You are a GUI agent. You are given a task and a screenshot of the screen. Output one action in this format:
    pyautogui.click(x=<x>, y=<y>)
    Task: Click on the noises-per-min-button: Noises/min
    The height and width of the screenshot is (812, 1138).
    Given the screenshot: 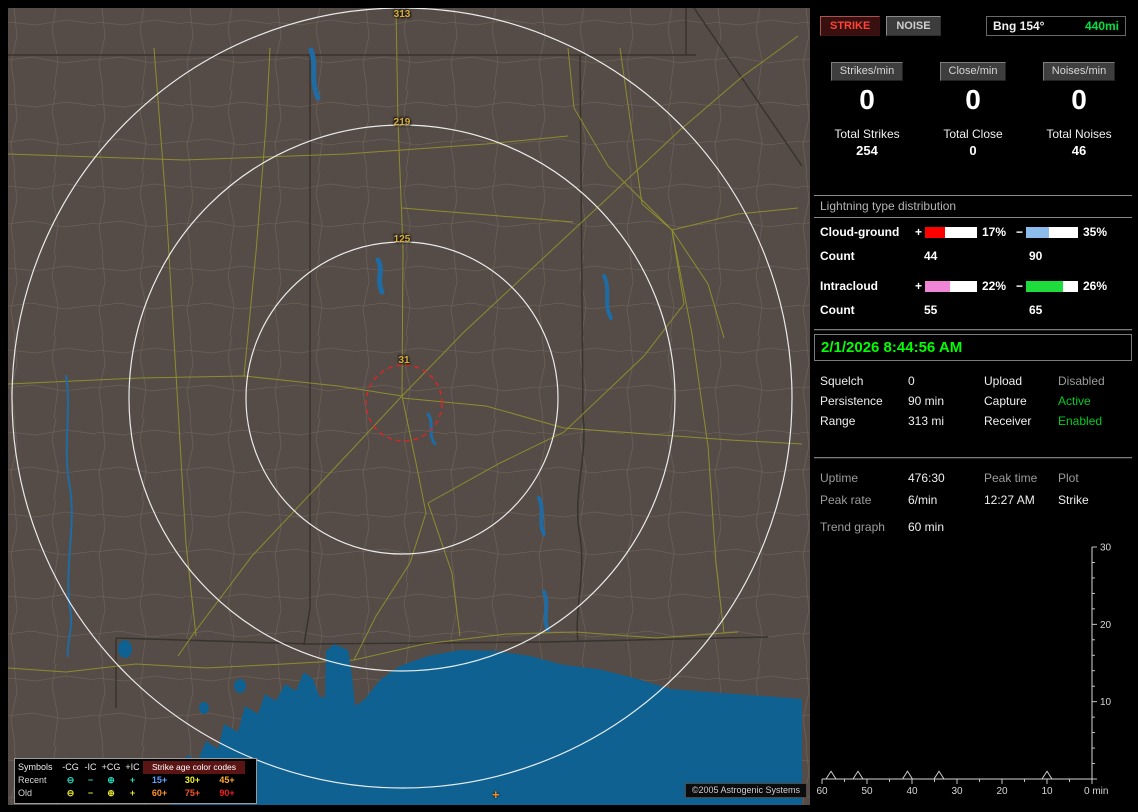 What is the action you would take?
    pyautogui.click(x=1079, y=71)
    